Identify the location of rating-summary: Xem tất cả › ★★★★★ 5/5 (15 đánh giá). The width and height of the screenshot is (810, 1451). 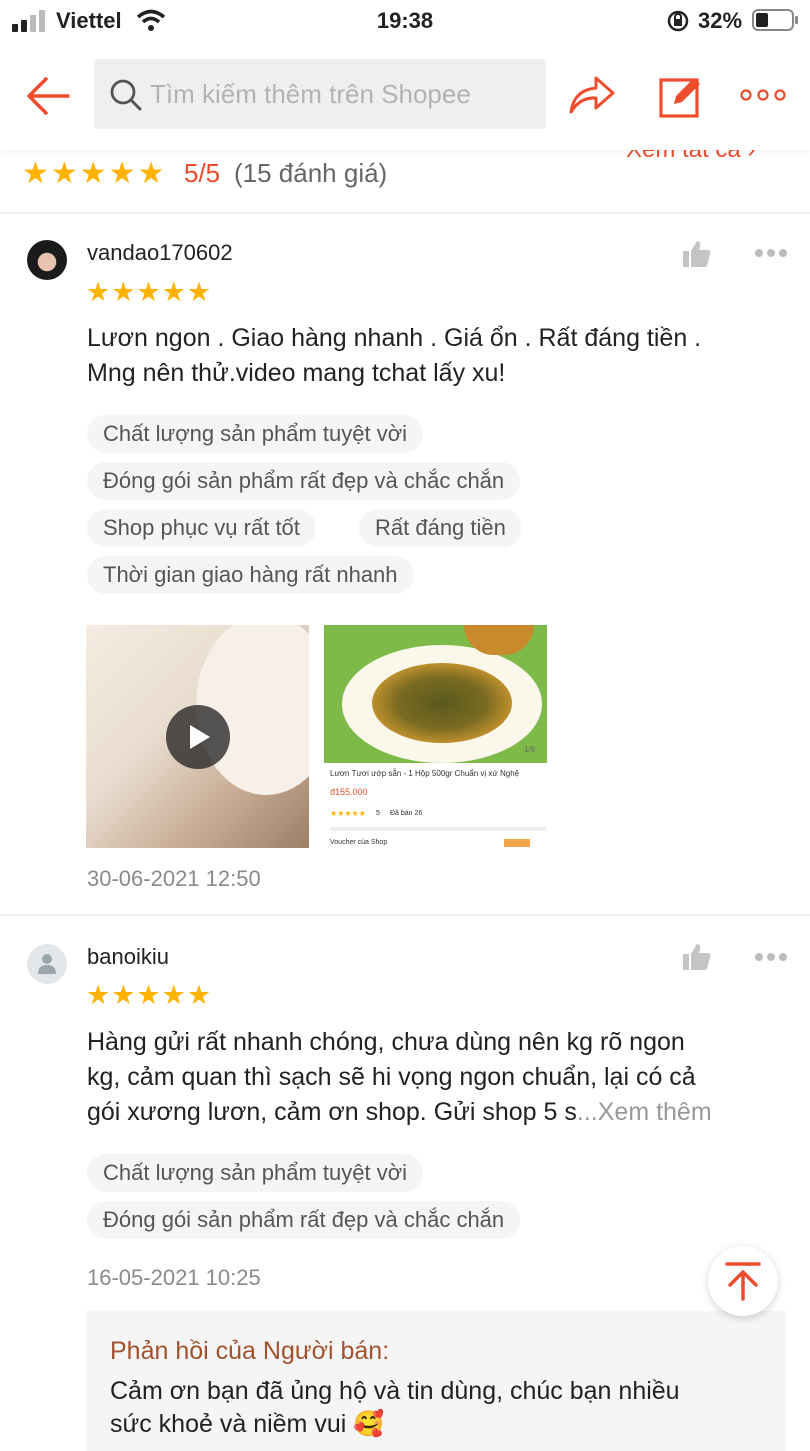
(405, 175).